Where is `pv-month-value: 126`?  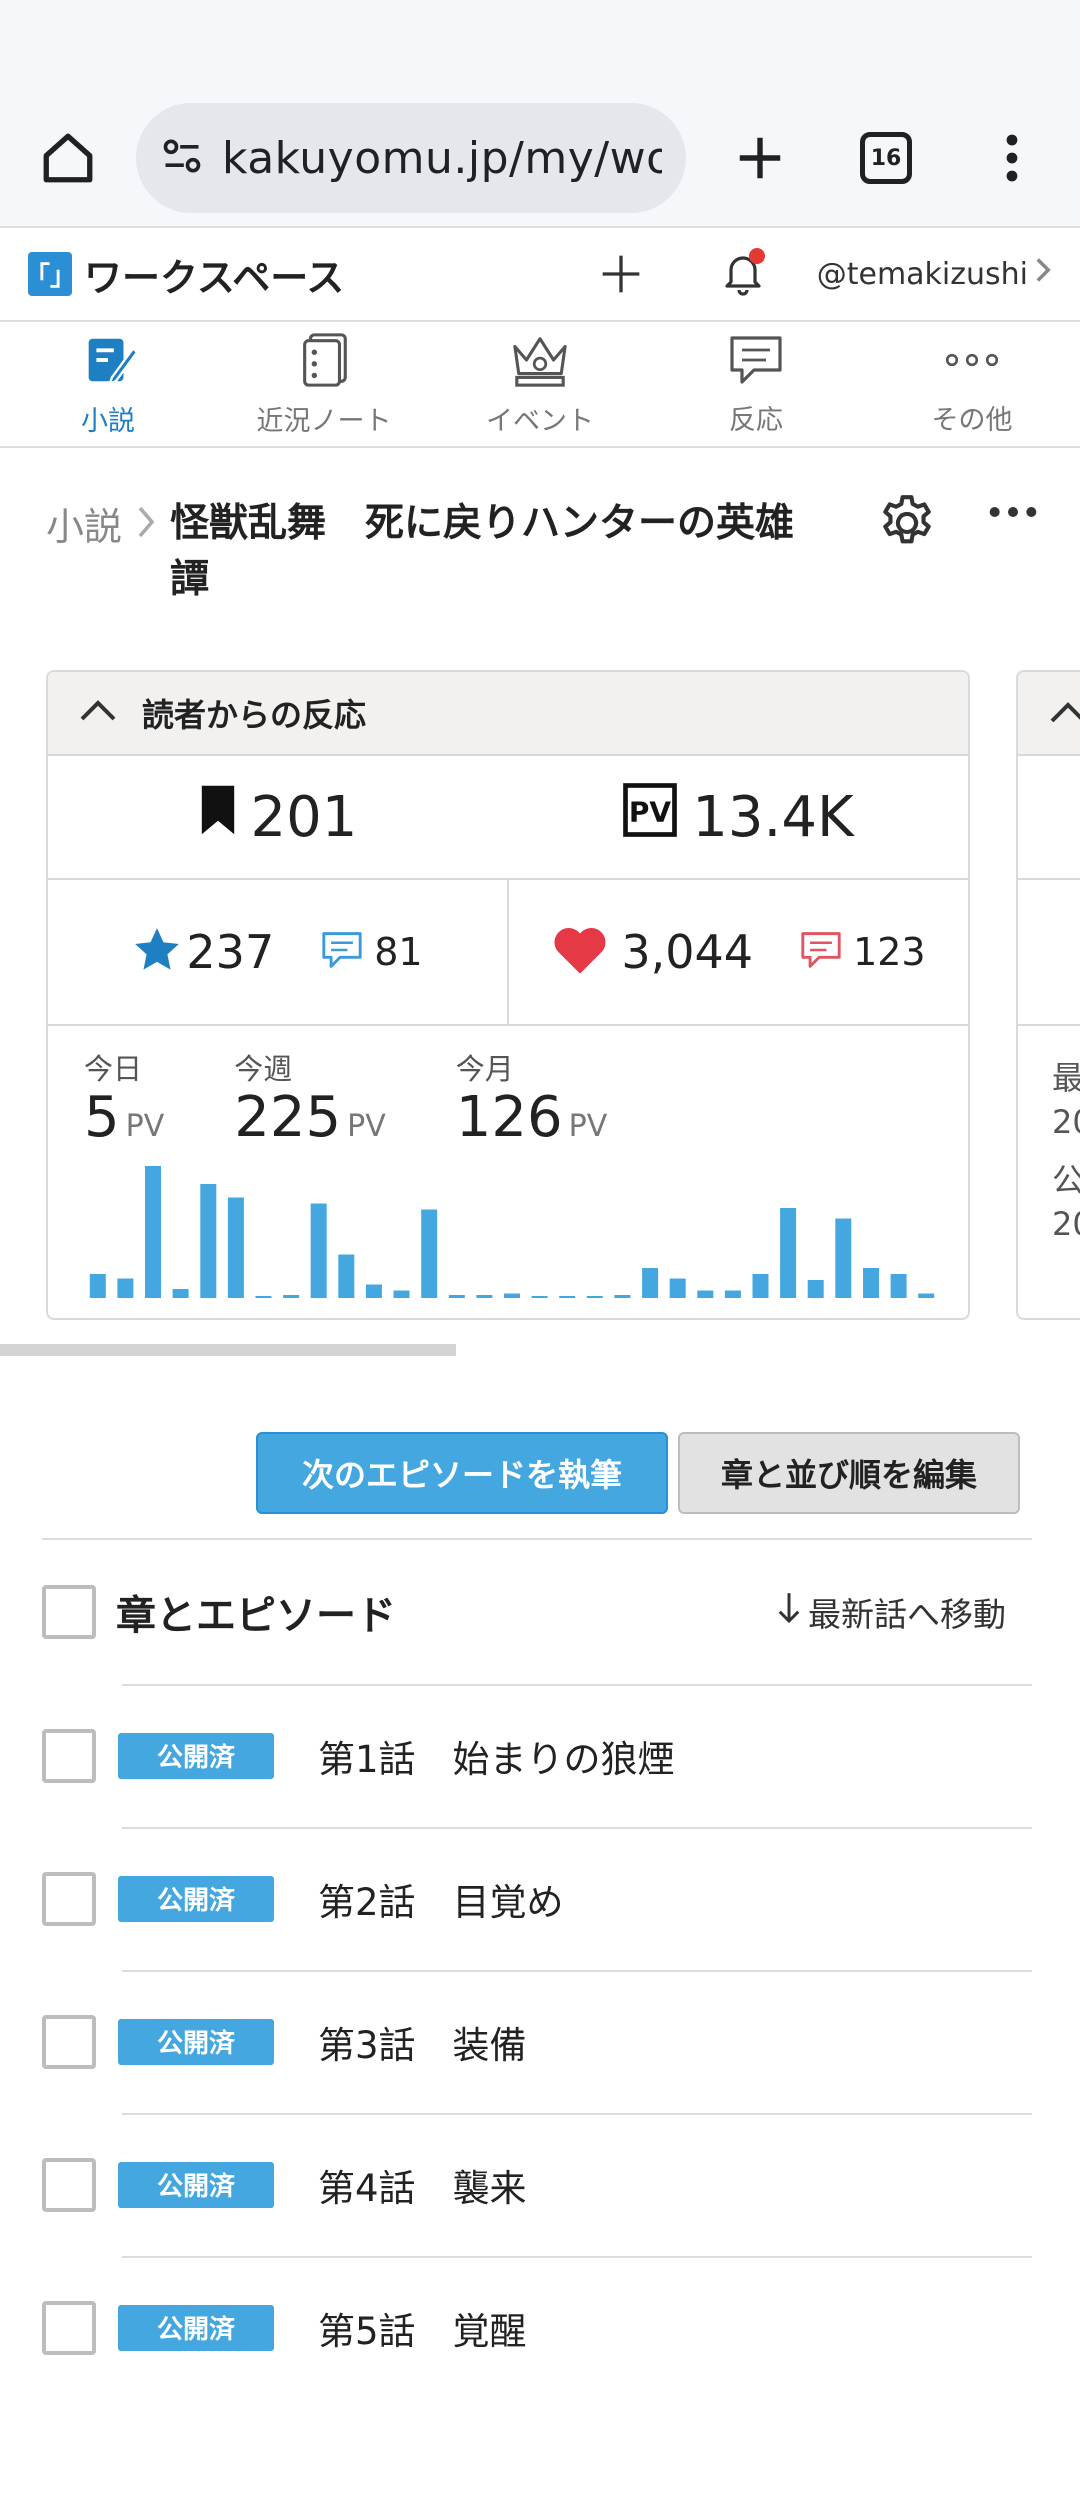
pv-month-value: 126 is located at coordinates (509, 1117).